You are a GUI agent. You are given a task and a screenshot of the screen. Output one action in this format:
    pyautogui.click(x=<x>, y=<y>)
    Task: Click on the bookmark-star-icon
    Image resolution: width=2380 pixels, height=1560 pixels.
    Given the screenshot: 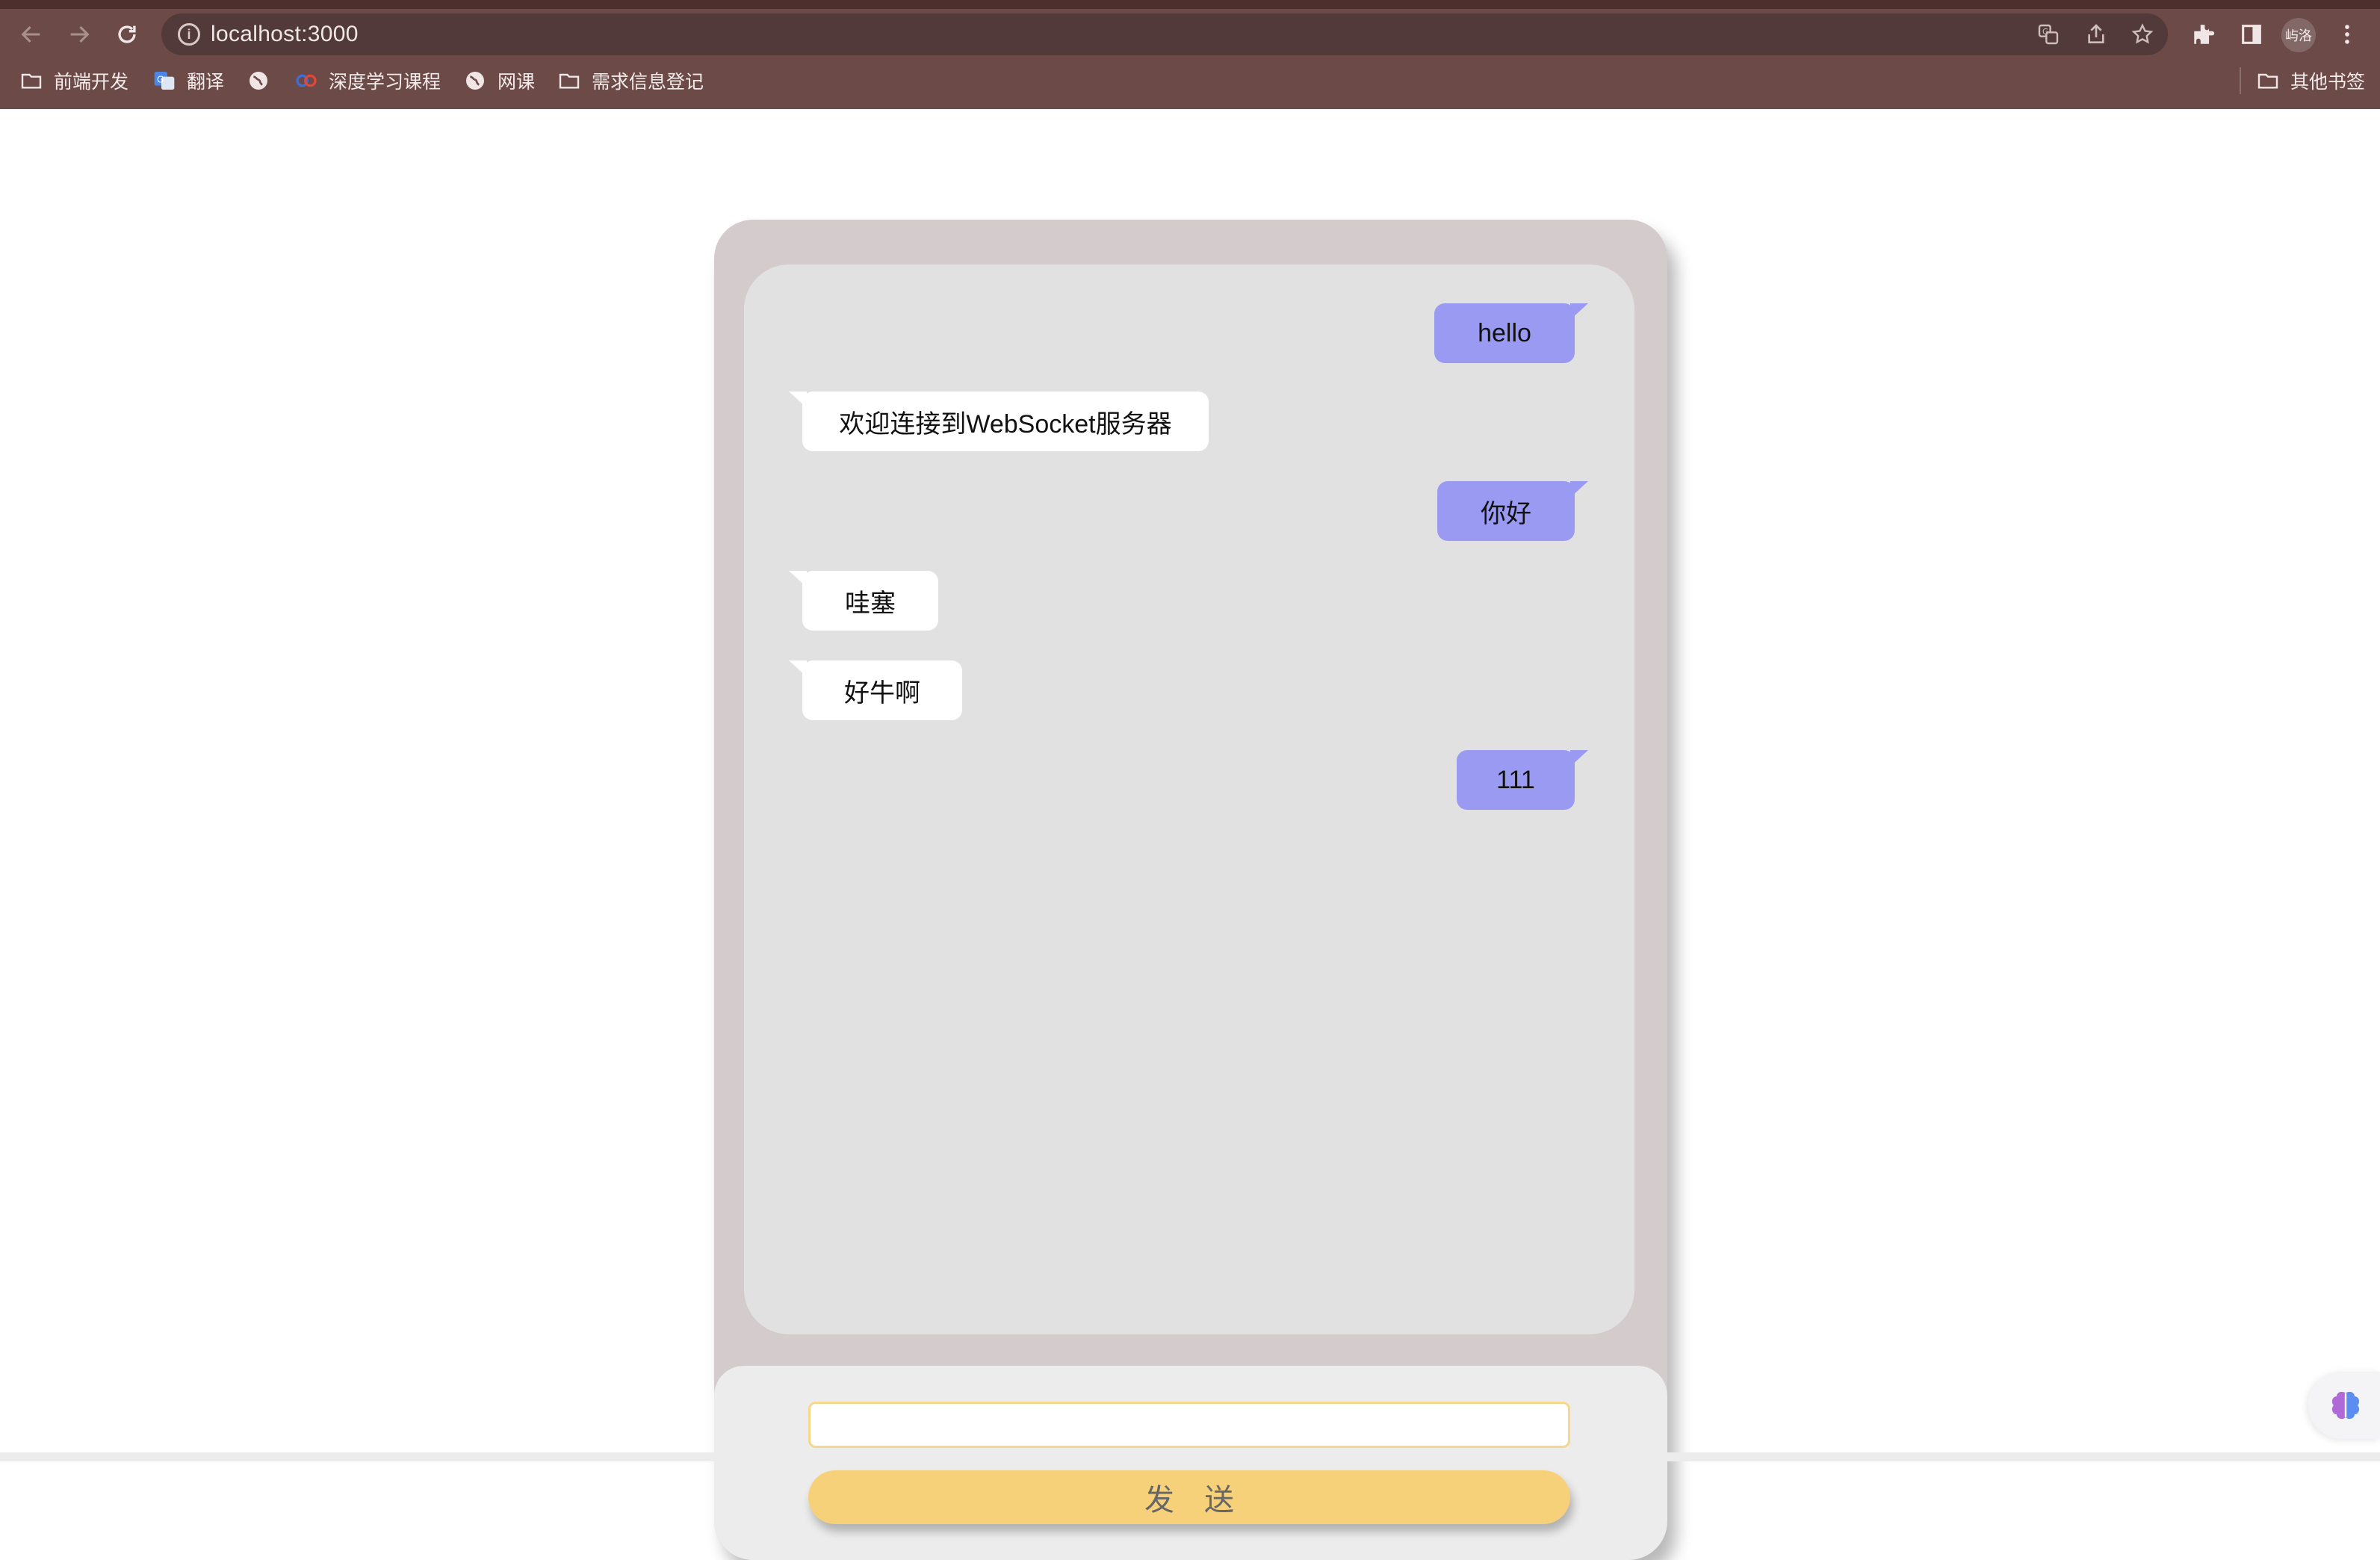 What is the action you would take?
    pyautogui.click(x=2142, y=34)
    